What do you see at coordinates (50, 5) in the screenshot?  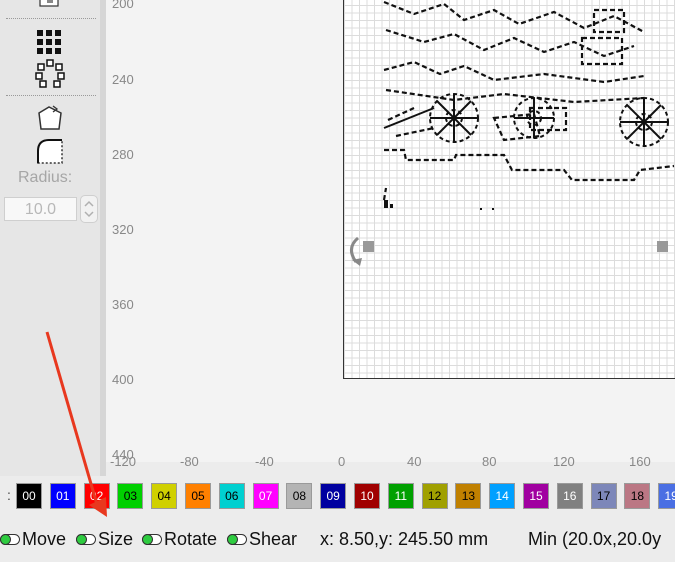 I see `paste-icon` at bounding box center [50, 5].